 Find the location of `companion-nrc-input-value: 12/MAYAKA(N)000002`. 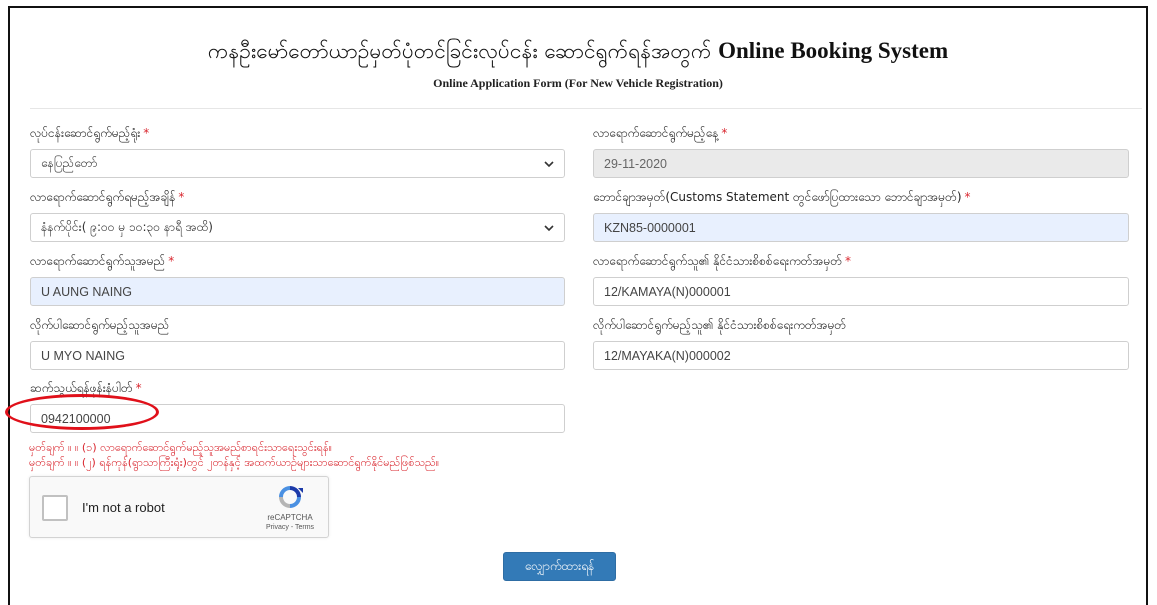

companion-nrc-input-value: 12/MAYAKA(N)000002 is located at coordinates (667, 355).